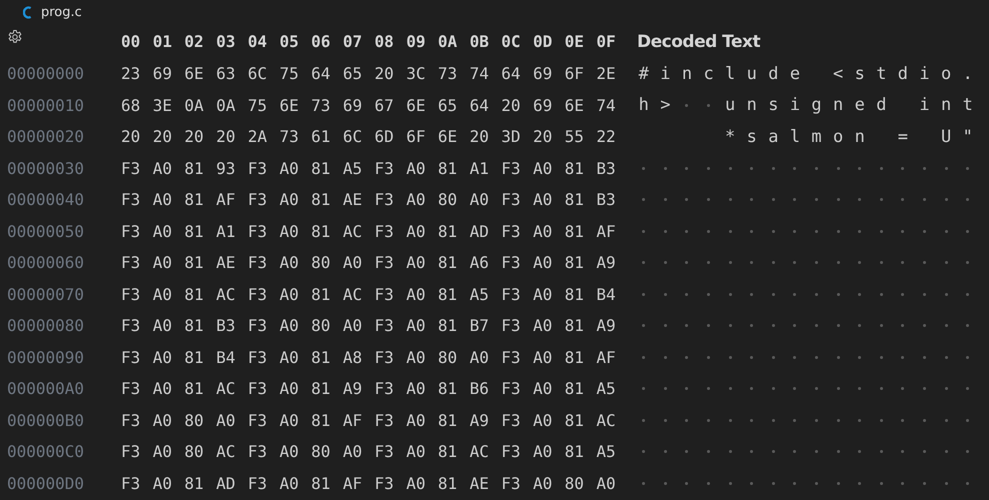  I want to click on decoded-char: d, so click(773, 73).